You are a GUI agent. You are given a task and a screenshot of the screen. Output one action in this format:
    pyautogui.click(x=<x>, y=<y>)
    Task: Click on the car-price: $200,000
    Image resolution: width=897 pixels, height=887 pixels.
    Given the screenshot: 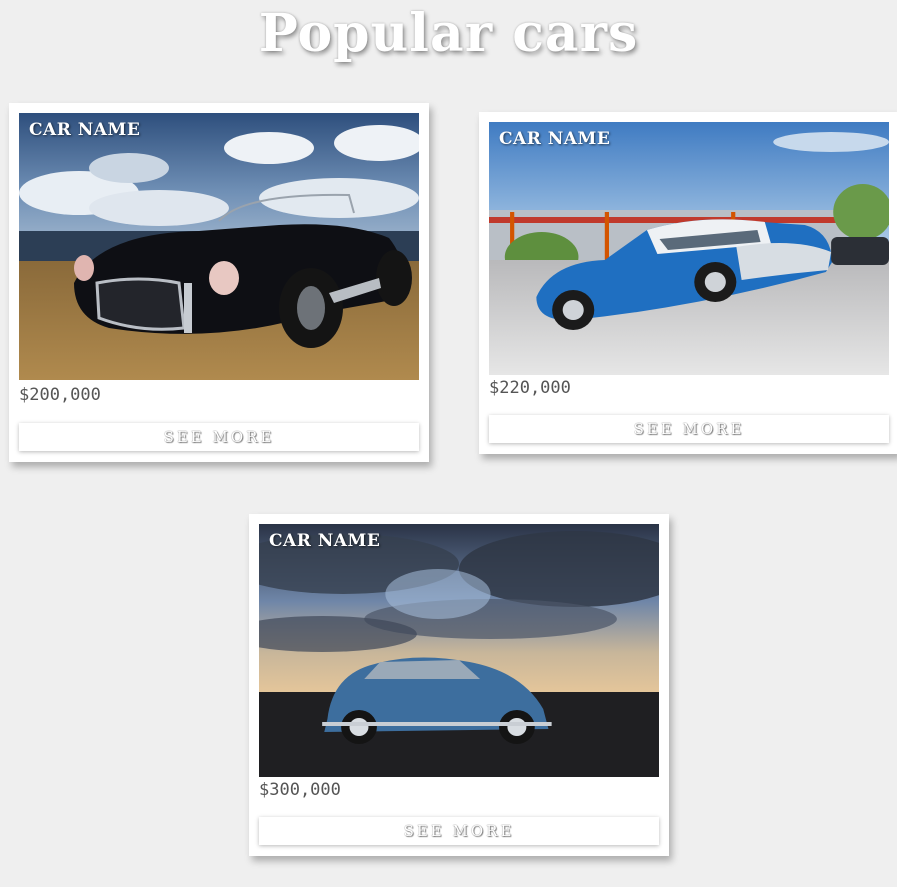 What is the action you would take?
    pyautogui.click(x=60, y=395)
    